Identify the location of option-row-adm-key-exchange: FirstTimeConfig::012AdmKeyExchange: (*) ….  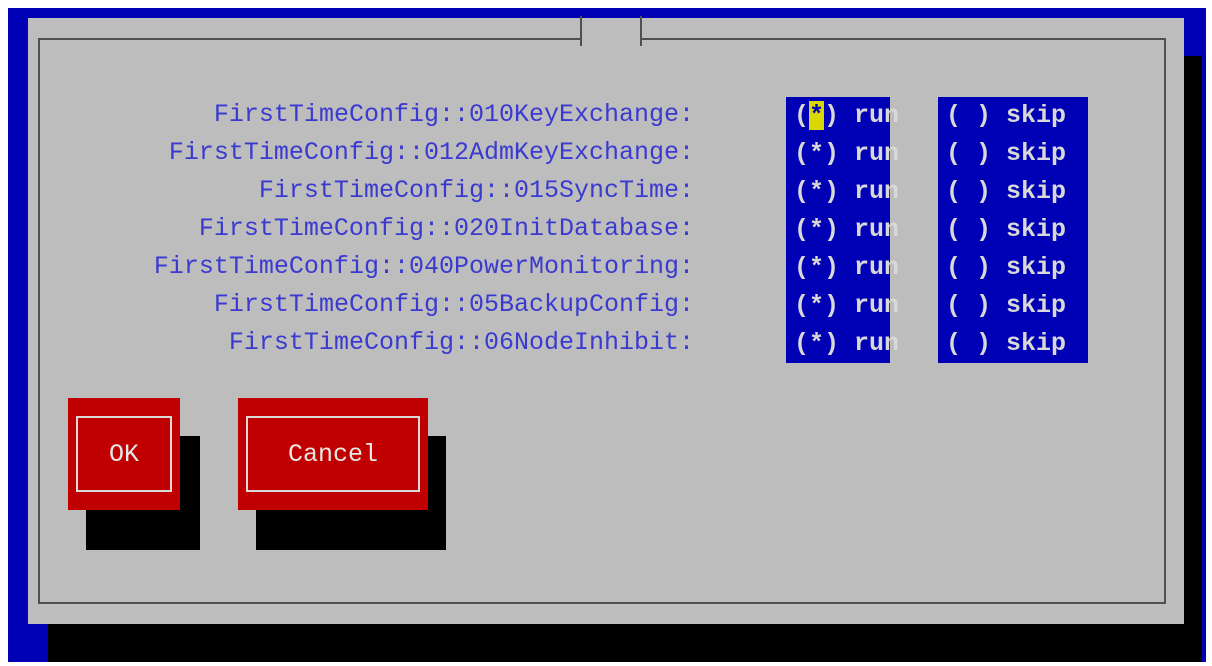
(578, 154).